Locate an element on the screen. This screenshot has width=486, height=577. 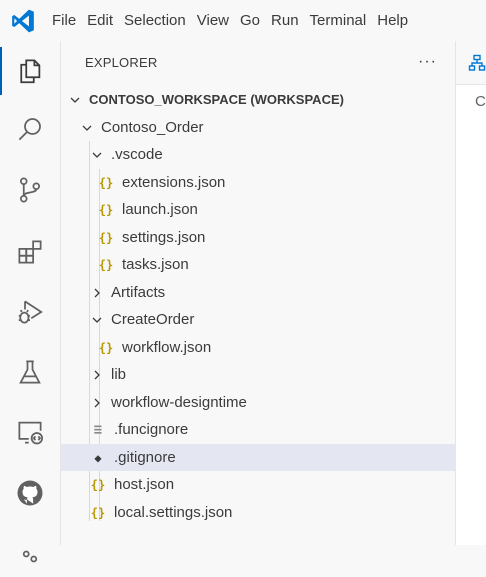
tree-file-launch-json: {} launch.json is located at coordinates (273, 209).